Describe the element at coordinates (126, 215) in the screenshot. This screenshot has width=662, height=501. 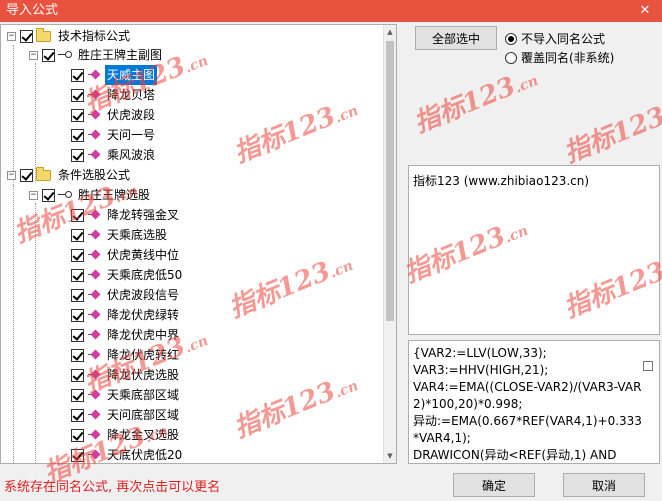
I see `tree-item: 降龙转强金叉` at that location.